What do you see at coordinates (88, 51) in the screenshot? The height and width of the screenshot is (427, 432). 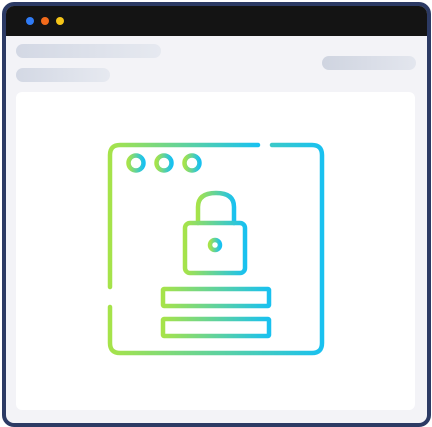 I see `placeholder-title-bar` at bounding box center [88, 51].